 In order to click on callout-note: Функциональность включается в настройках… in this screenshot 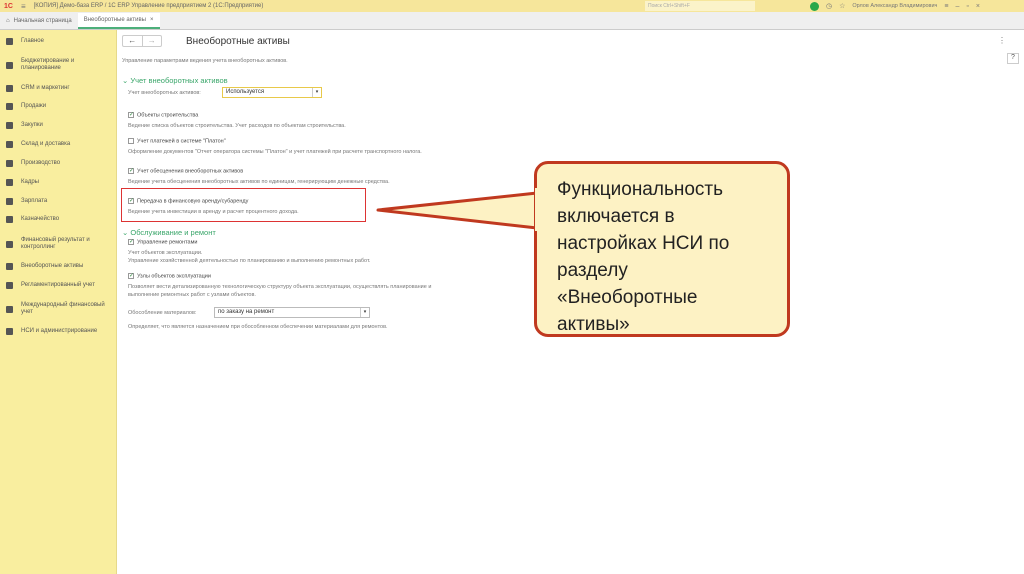, I will do `click(662, 249)`.